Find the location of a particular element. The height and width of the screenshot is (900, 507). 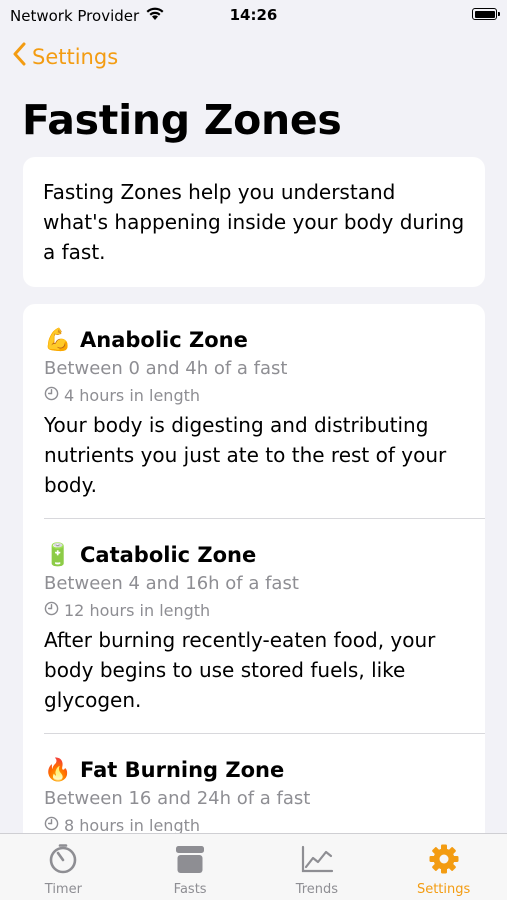

tab-fasts: Fasts is located at coordinates (190, 867).